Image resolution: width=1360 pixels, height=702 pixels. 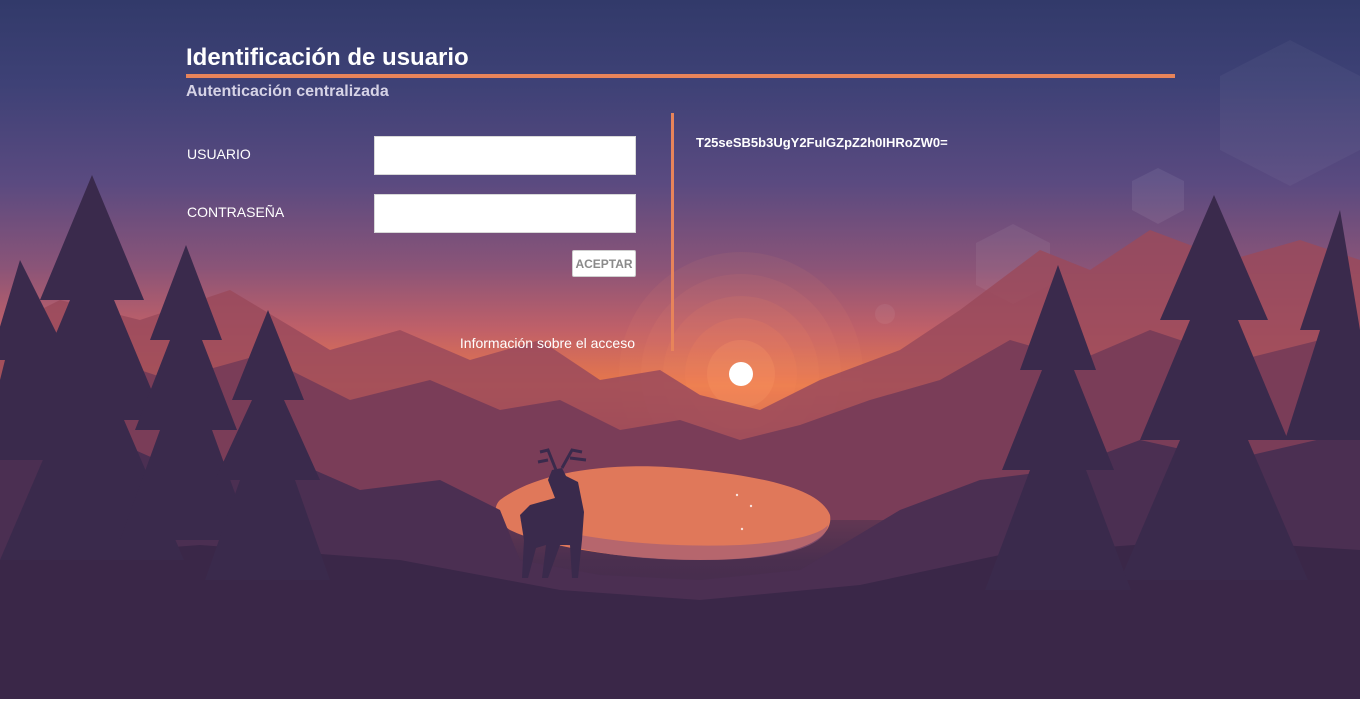 What do you see at coordinates (236, 212) in the screenshot?
I see `password-label: CONTRASEÑA` at bounding box center [236, 212].